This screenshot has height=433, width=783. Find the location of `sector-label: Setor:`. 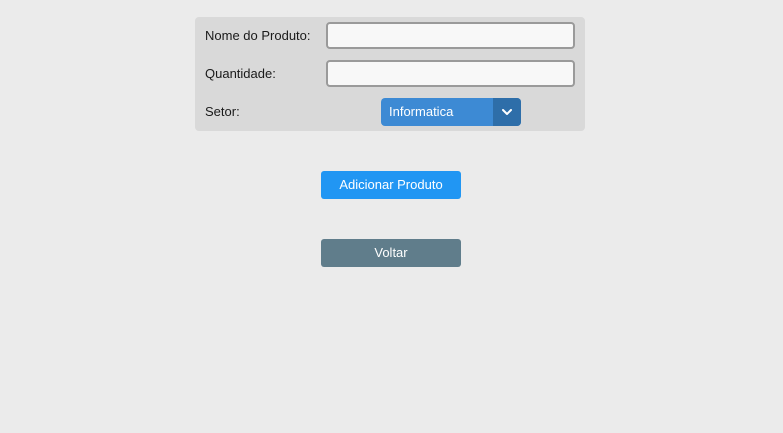

sector-label: Setor: is located at coordinates (222, 111).